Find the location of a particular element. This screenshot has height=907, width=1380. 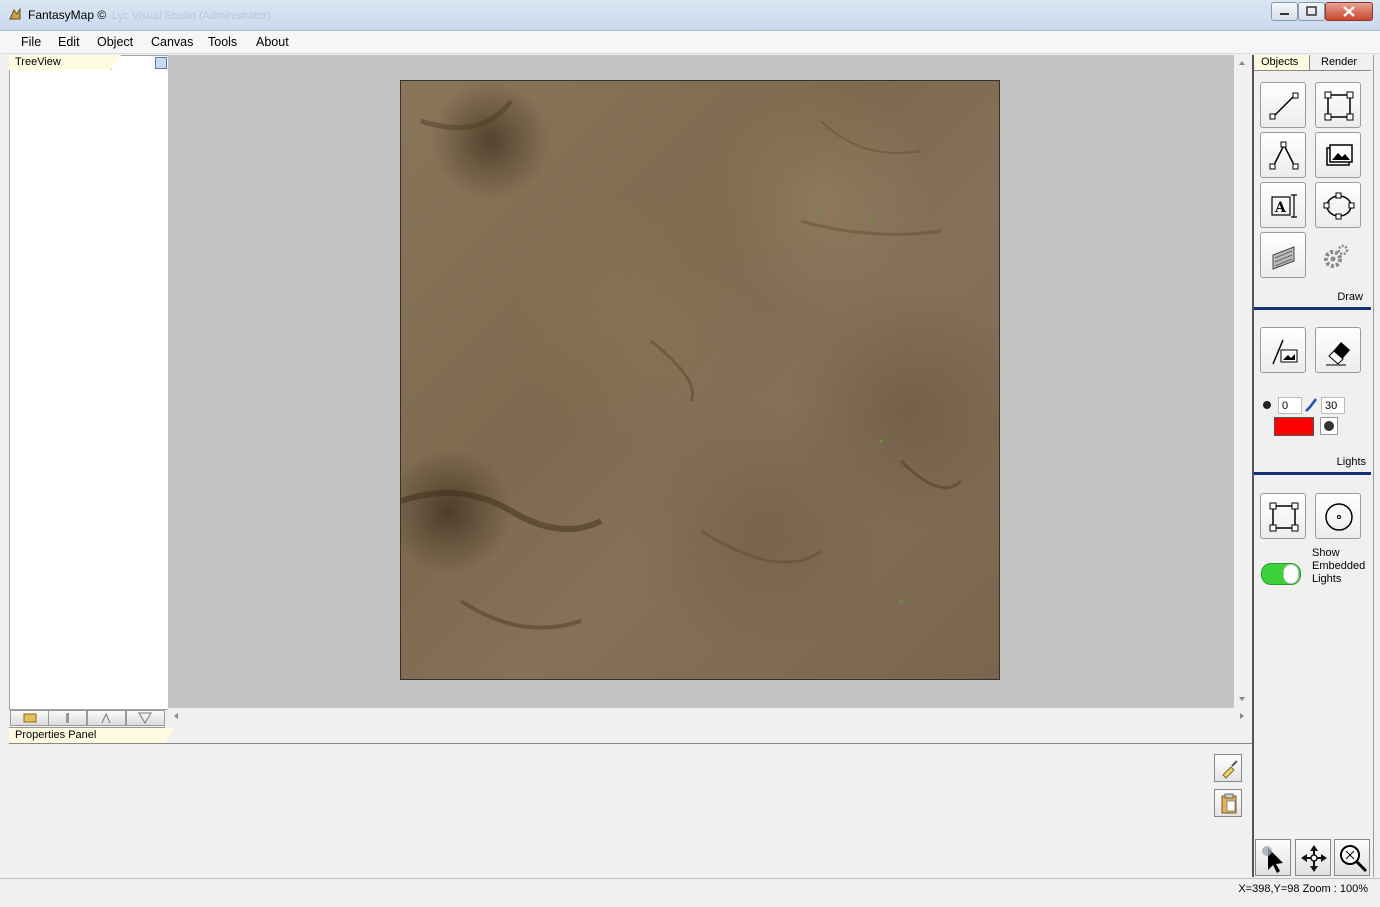

canvas-horizontal-scrollbar is located at coordinates (709, 716).